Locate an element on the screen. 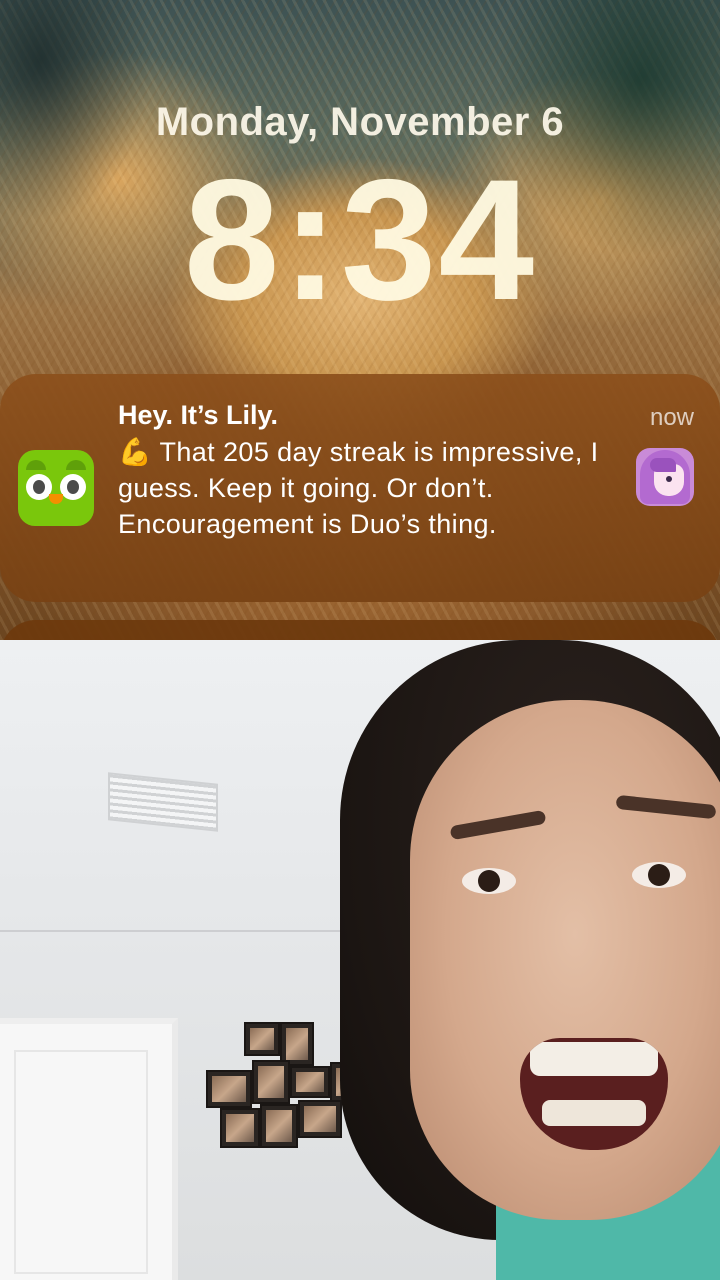 The width and height of the screenshot is (720, 1280). notification-title: Hey. It’s Lily. is located at coordinates (198, 415).